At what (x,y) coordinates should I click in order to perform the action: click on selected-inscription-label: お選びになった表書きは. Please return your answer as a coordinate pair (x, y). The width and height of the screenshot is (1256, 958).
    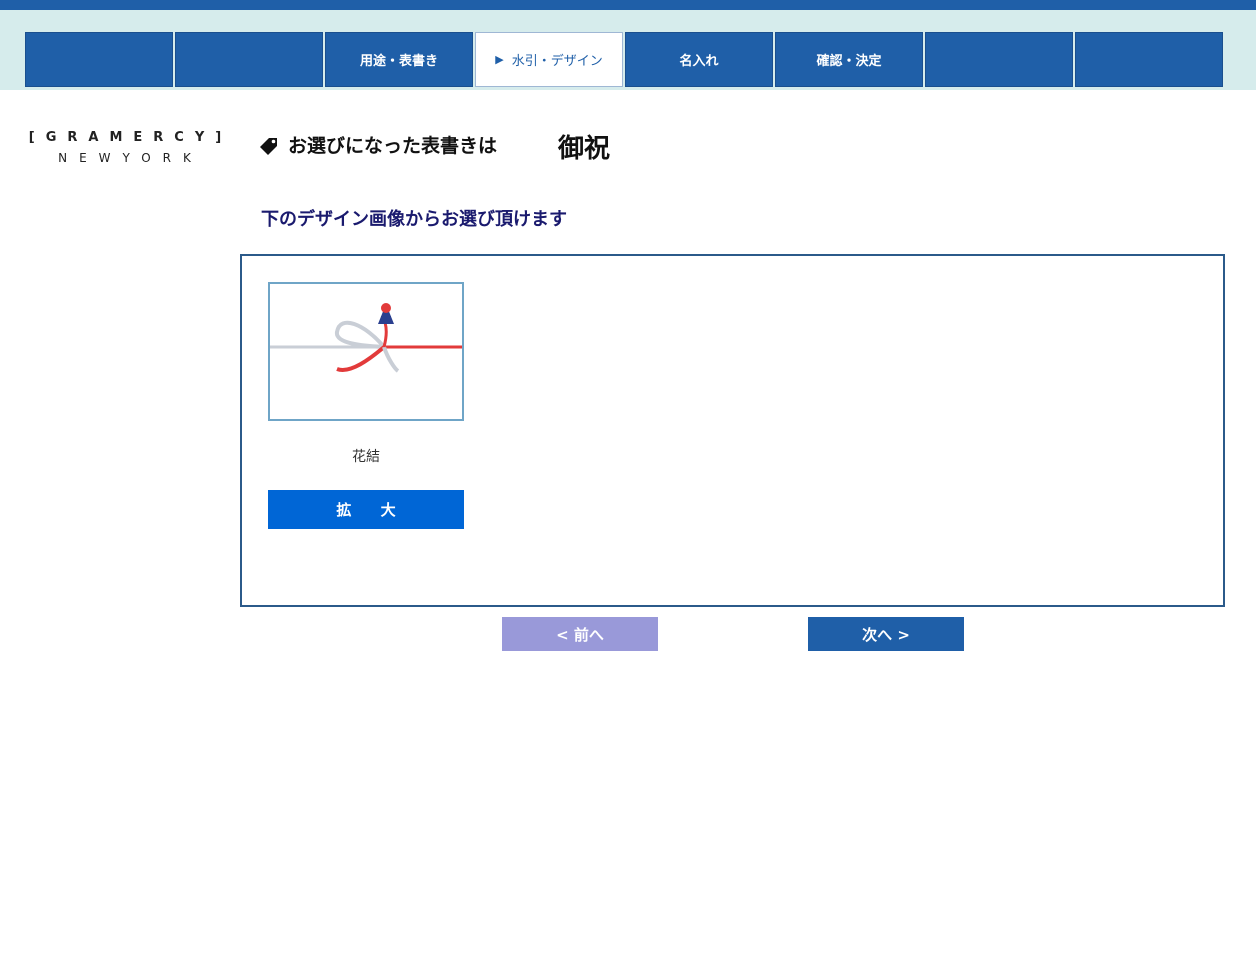
    Looking at the image, I should click on (393, 146).